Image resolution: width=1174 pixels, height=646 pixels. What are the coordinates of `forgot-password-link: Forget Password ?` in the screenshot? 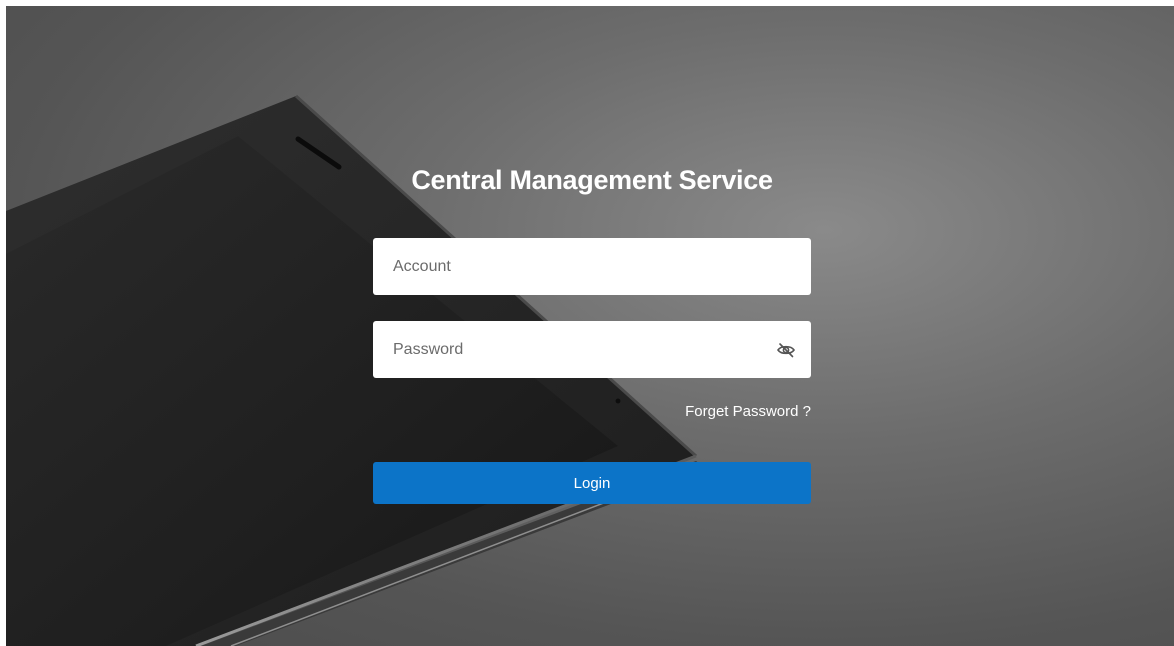 It's located at (748, 411).